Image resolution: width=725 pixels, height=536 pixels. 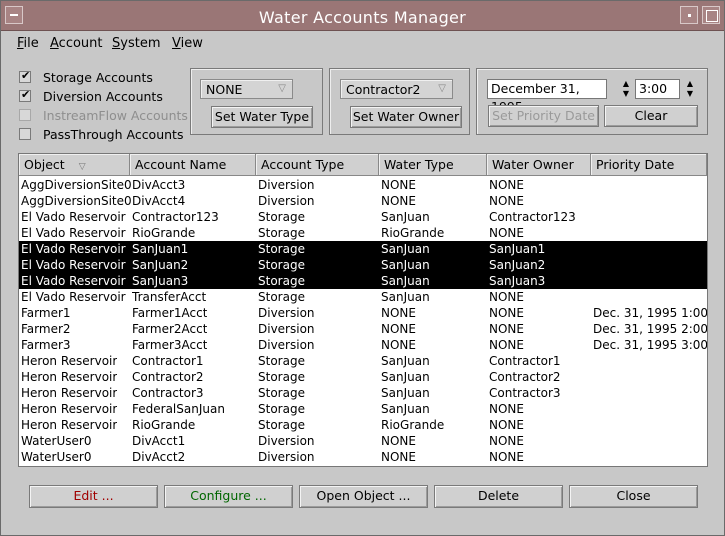 I want to click on column-header-account-name: Account Name, so click(x=193, y=164).